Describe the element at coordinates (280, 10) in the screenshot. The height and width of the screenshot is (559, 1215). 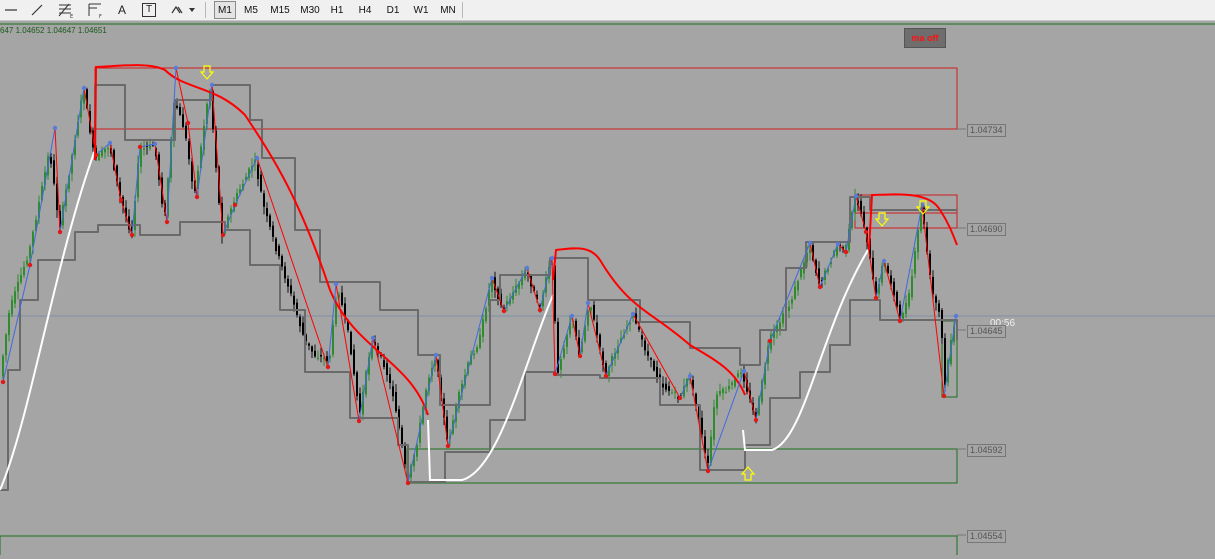
I see `timeframe-m15: M15` at that location.